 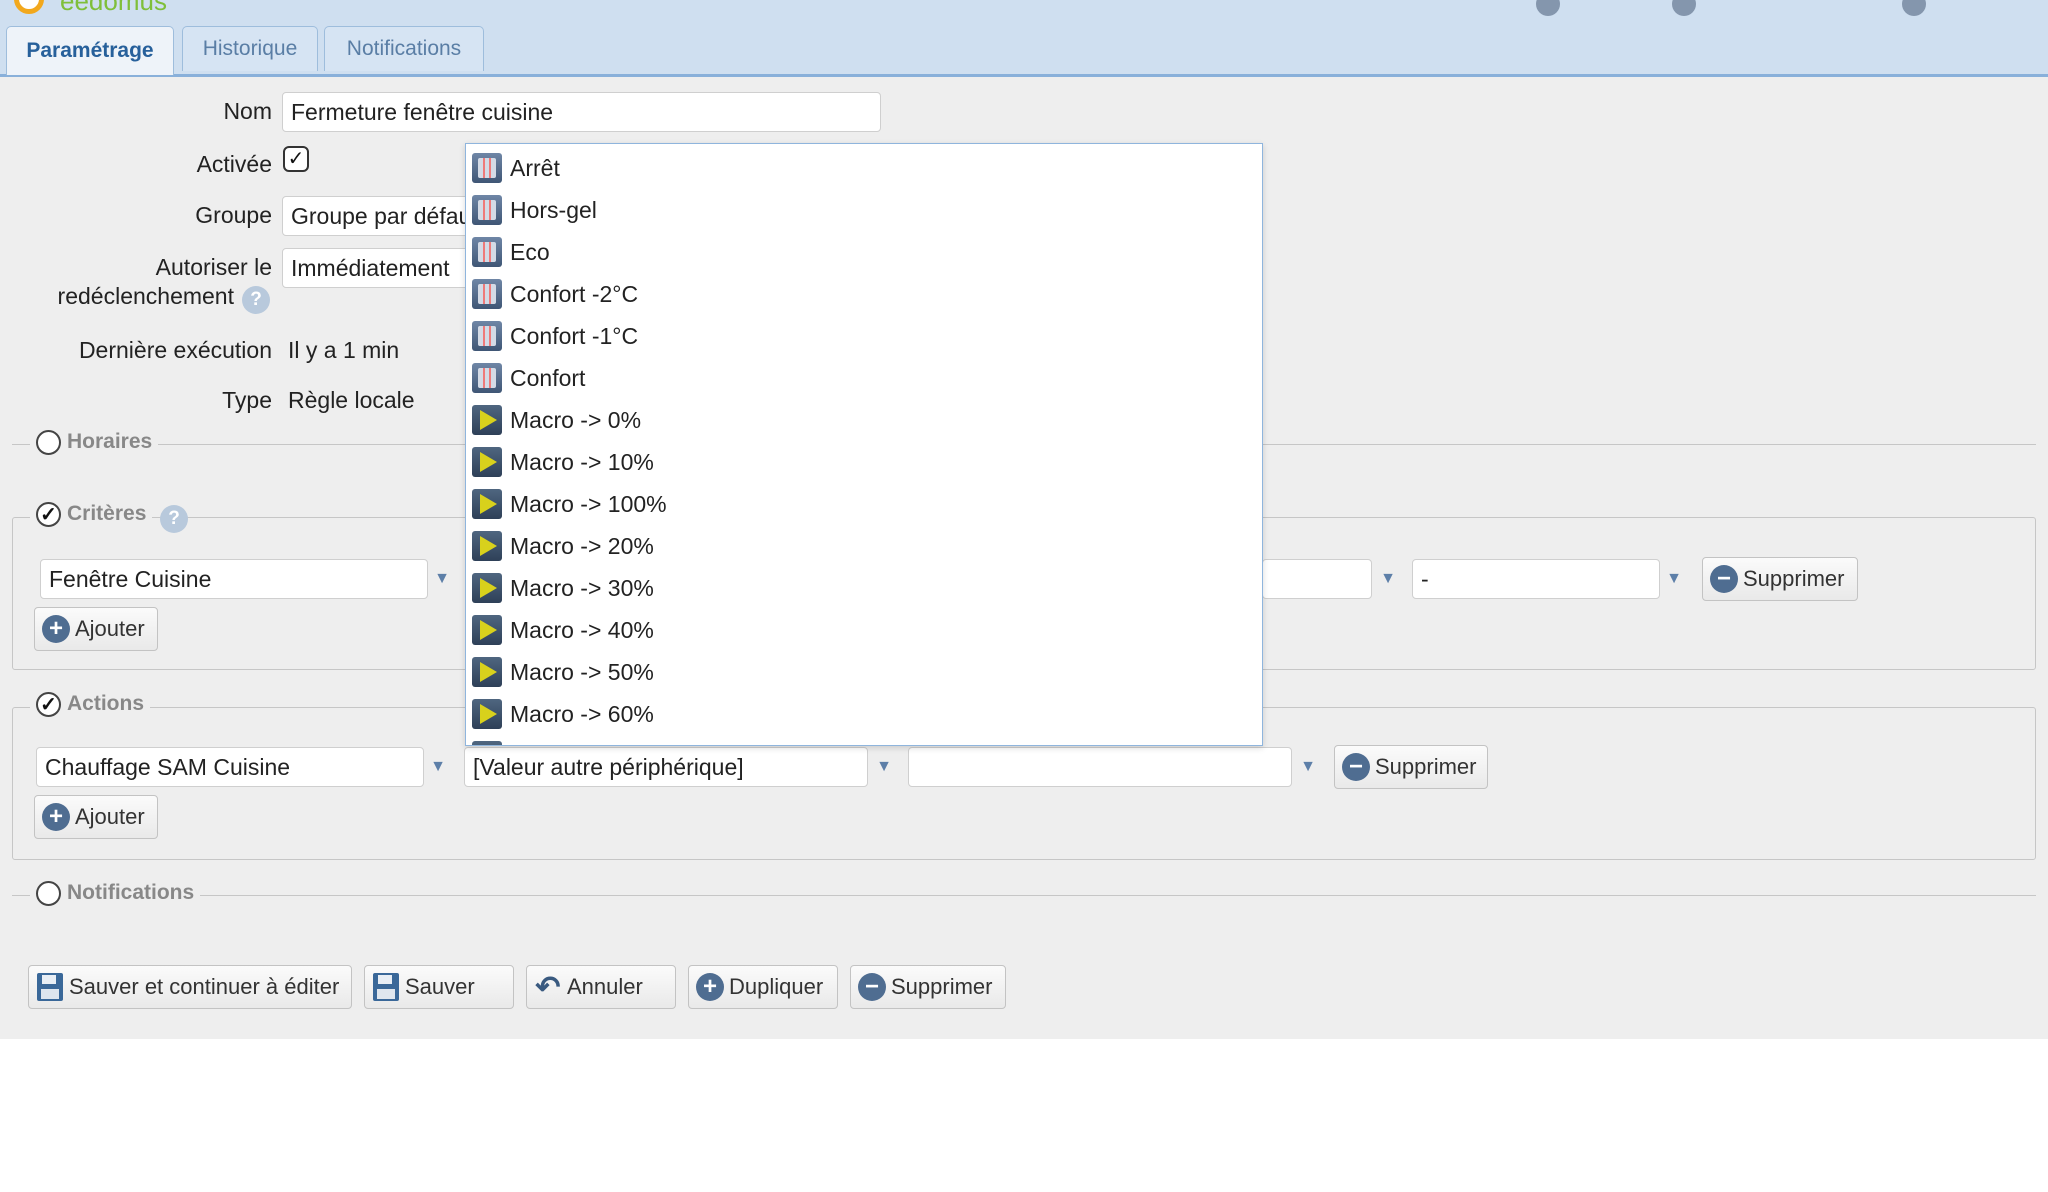 I want to click on logo-icon, so click(x=29, y=7).